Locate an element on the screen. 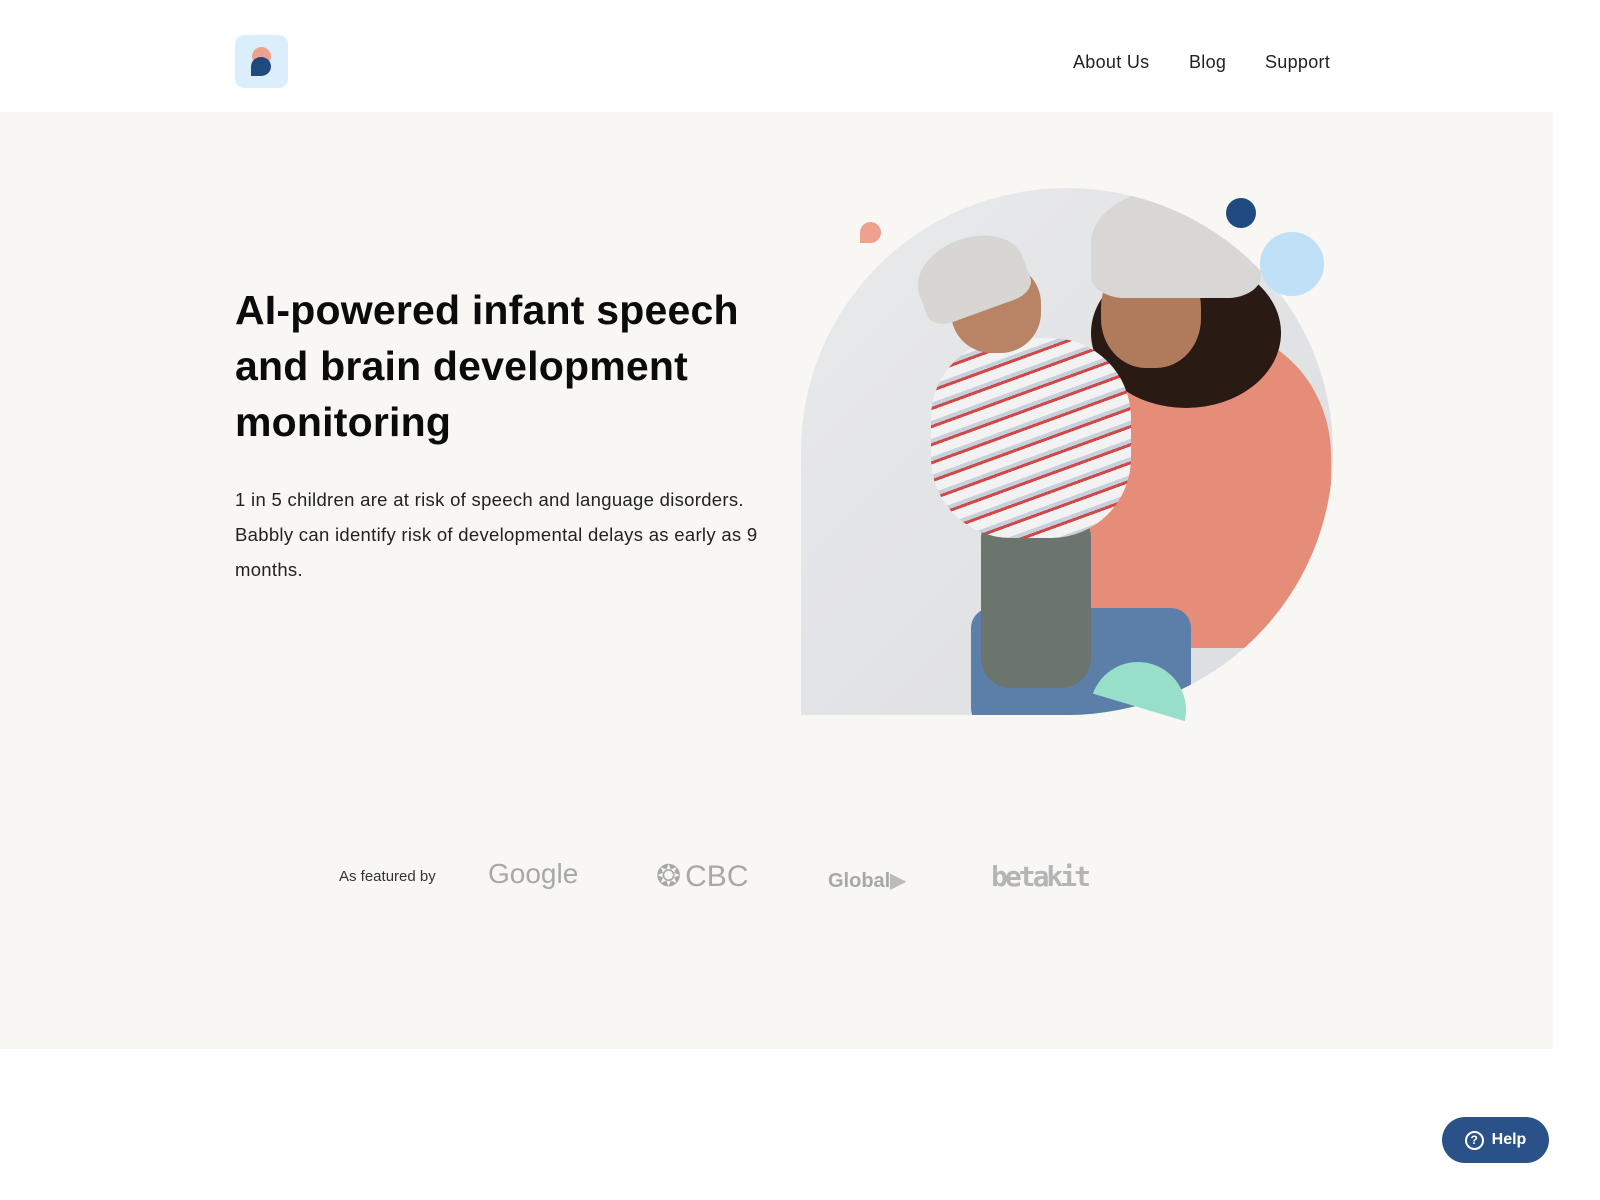 The image size is (1600, 1200). help-button: ? Help is located at coordinates (1495, 1140).